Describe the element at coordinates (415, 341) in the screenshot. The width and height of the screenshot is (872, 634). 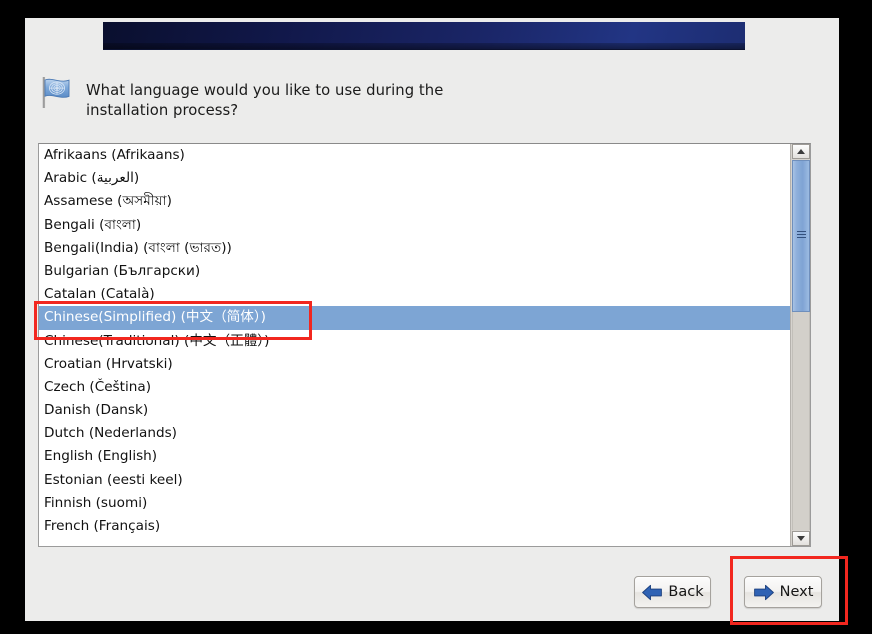
I see `language-list-item: Chinese(Traditional) (中文（正體）)` at that location.